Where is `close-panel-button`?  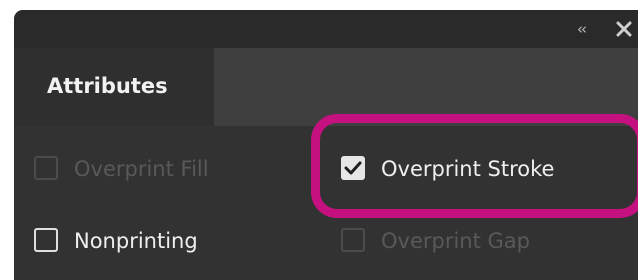 close-panel-button is located at coordinates (624, 29).